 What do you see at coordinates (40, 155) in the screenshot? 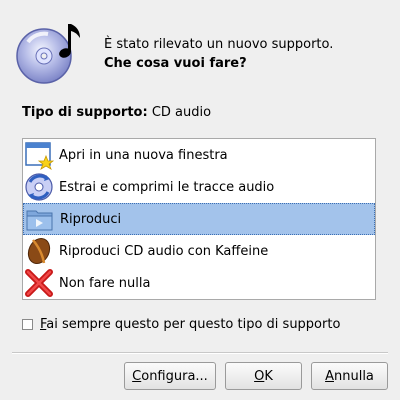
I see `new-window-icon` at bounding box center [40, 155].